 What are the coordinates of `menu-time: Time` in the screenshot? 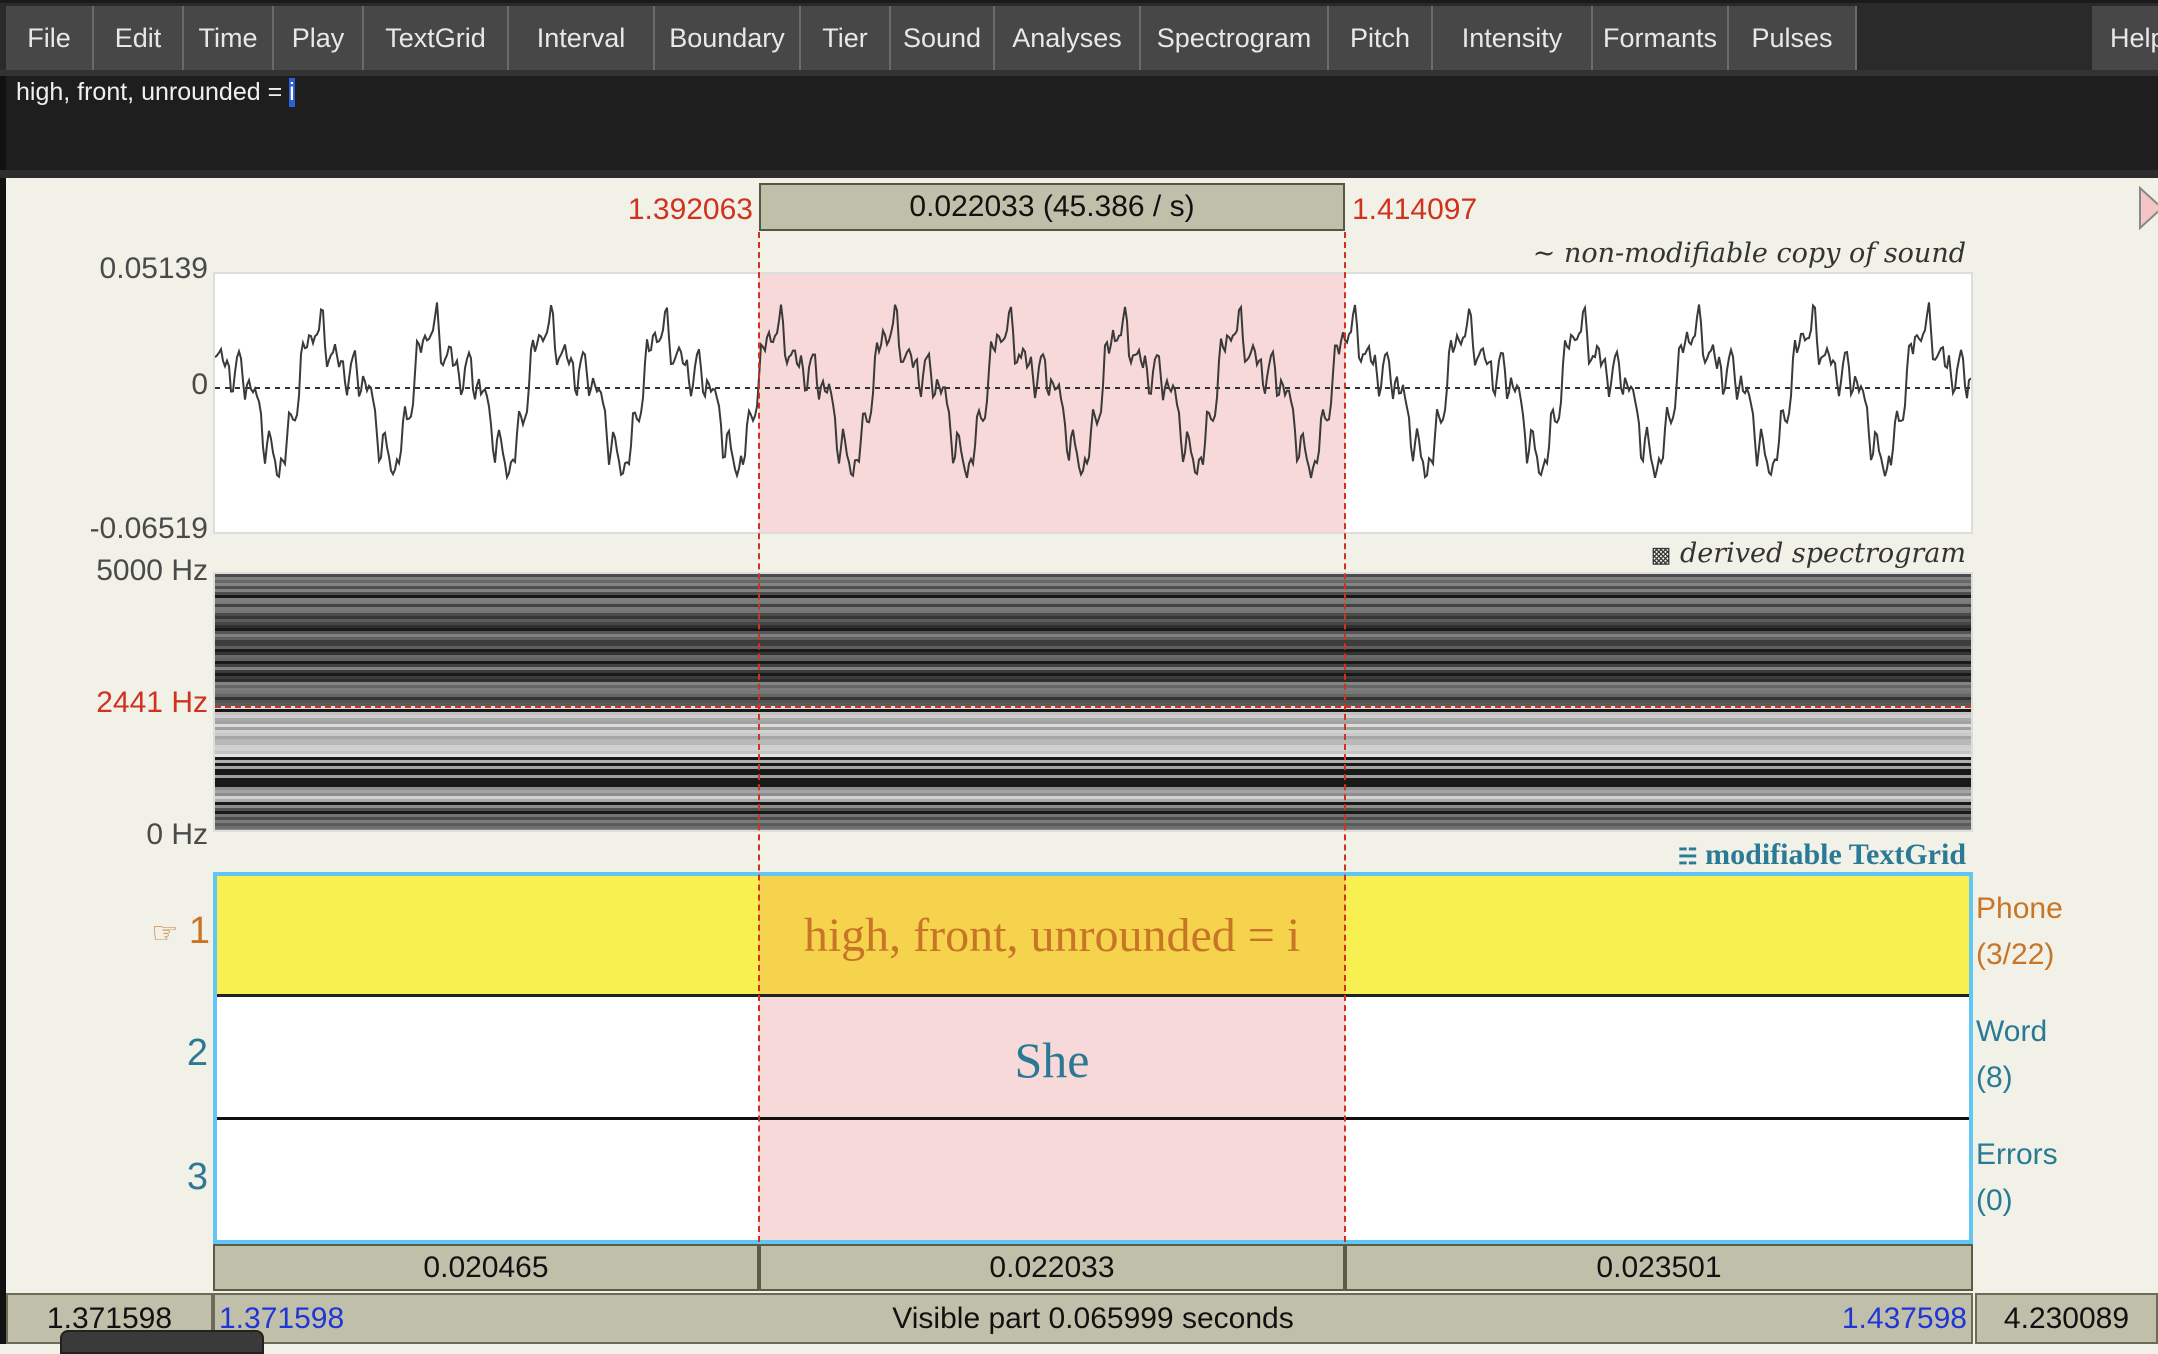 It's located at (229, 38).